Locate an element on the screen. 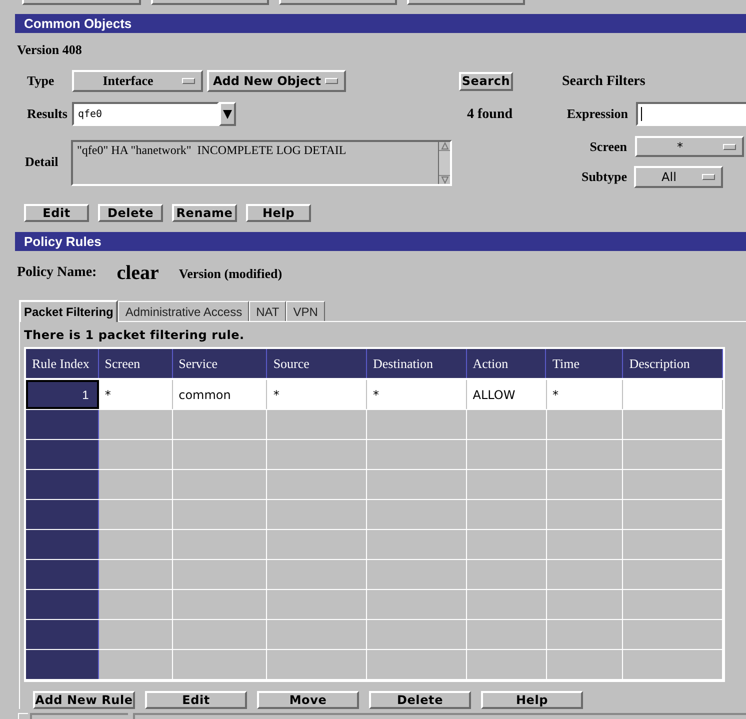 The height and width of the screenshot is (719, 746). action-button: Rename is located at coordinates (204, 213).